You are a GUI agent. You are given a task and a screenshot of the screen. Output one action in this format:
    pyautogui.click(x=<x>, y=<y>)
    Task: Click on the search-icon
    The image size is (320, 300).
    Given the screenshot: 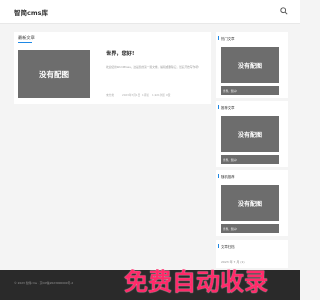 What is the action you would take?
    pyautogui.click(x=284, y=11)
    